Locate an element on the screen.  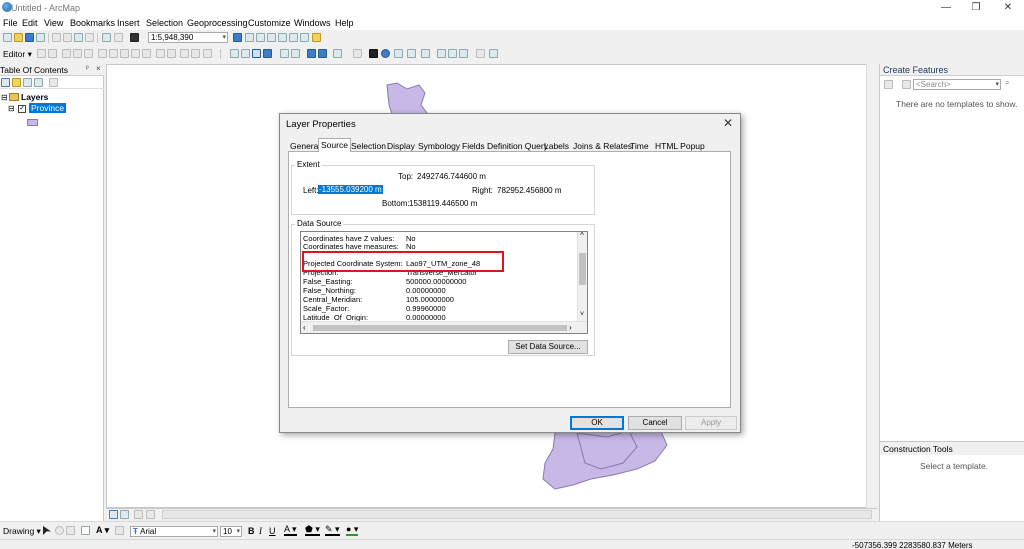
go-back-icon is located at coordinates (311, 53).